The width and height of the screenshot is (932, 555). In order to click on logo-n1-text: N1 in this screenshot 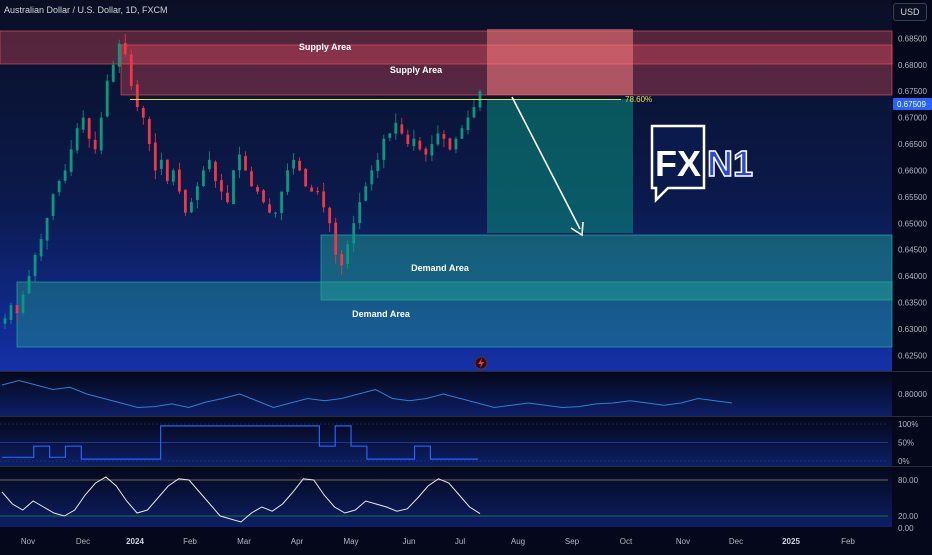, I will do `click(730, 163)`.